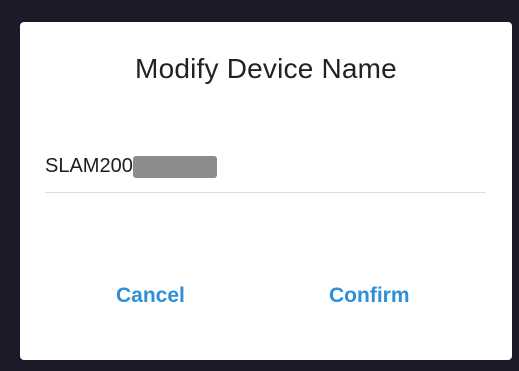 This screenshot has width=519, height=371. Describe the element at coordinates (174, 166) in the screenshot. I see `redacted-block` at that location.